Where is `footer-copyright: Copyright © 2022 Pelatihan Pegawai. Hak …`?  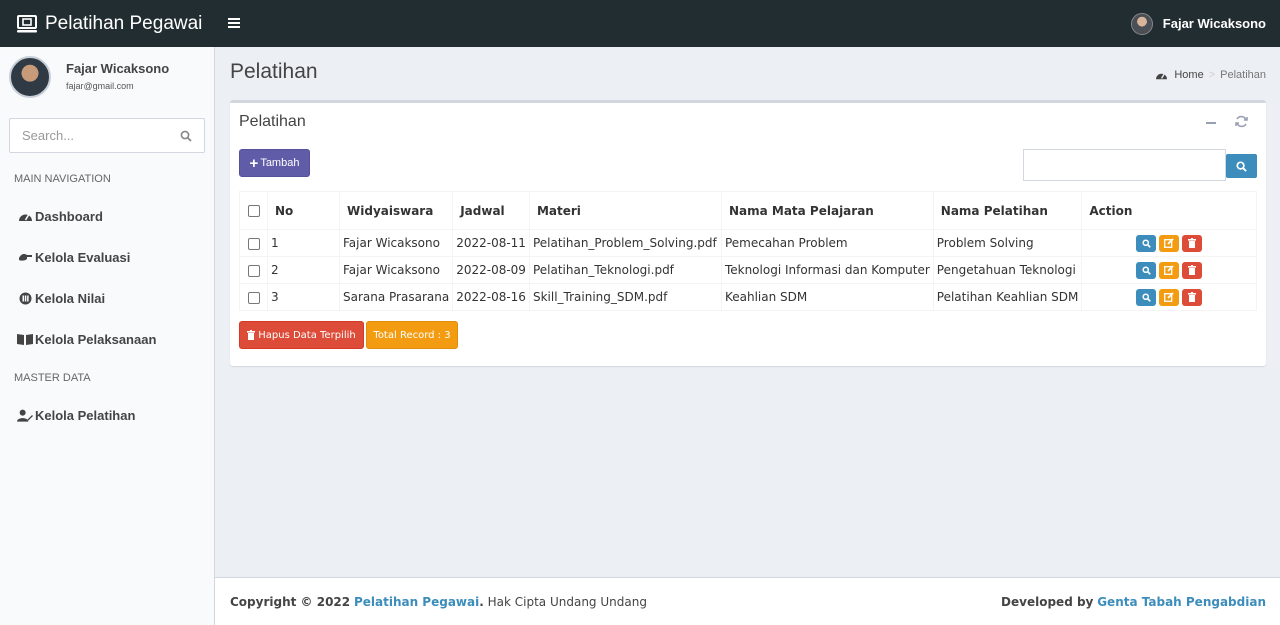
footer-copyright: Copyright © 2022 Pelatihan Pegawai. Hak … is located at coordinates (438, 602).